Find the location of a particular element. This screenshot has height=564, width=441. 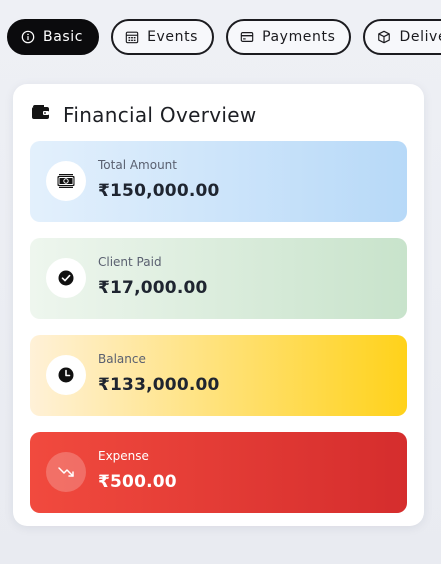

card-title: Financial Overview is located at coordinates (160, 115).